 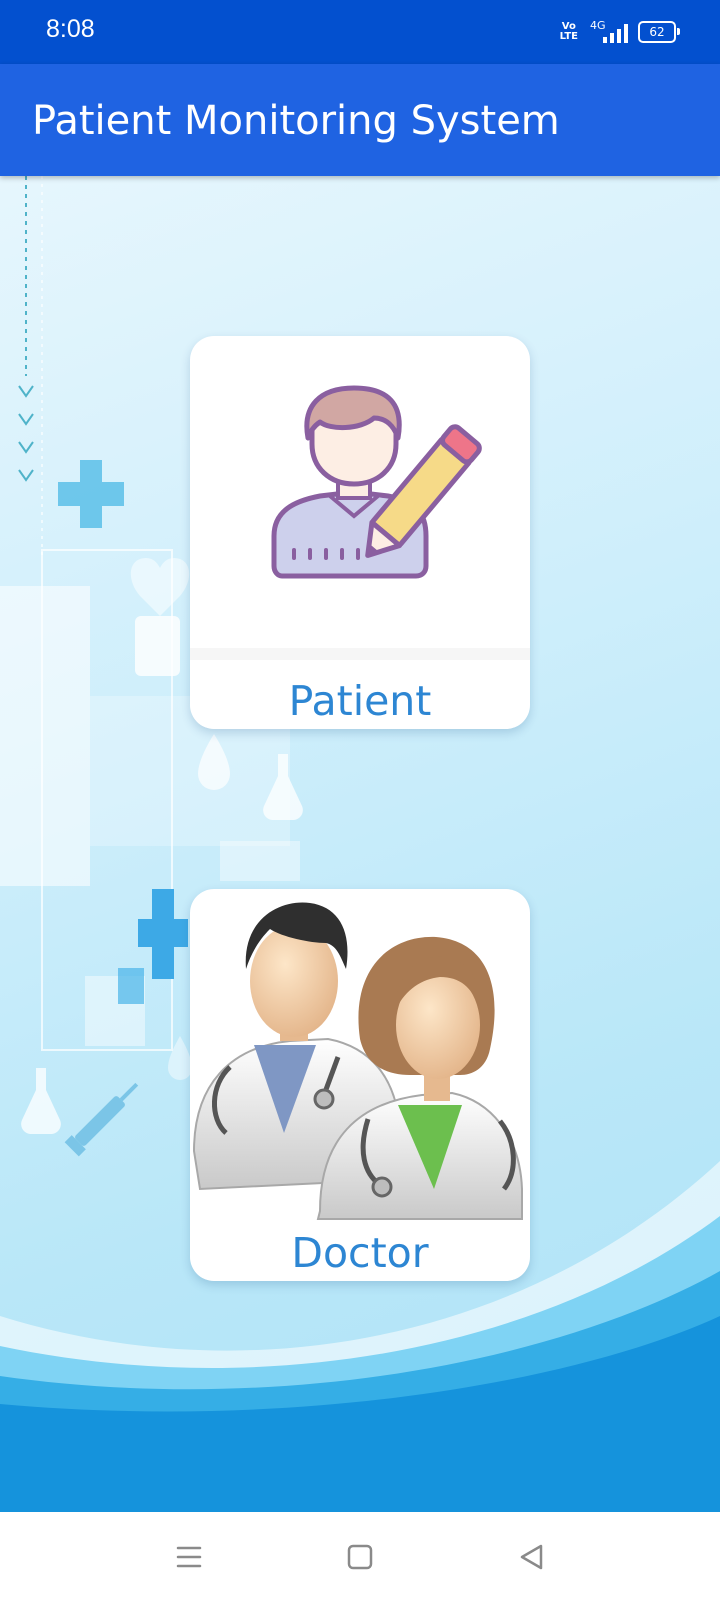 I want to click on status-icons: Vo LTE 4G 62, so click(x=619, y=32).